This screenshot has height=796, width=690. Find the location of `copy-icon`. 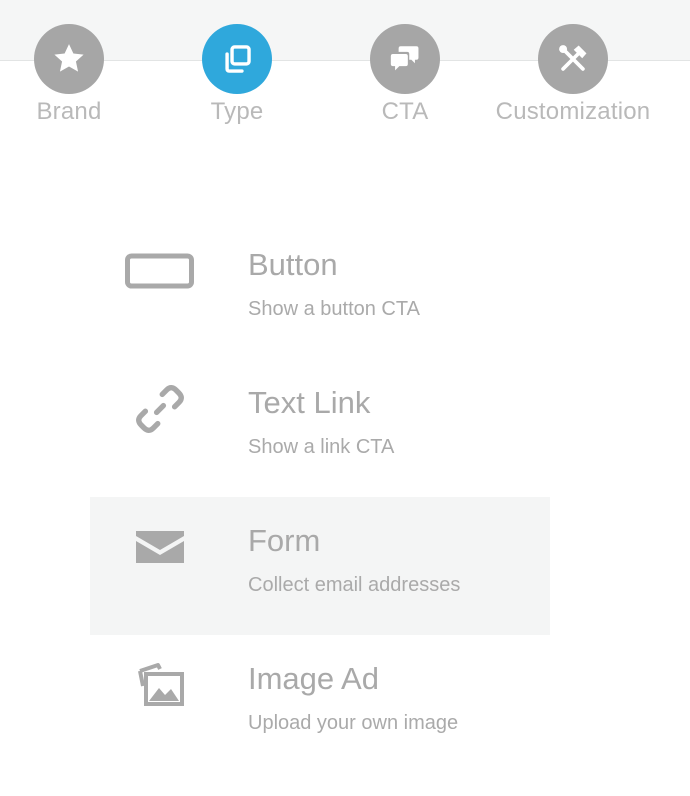

copy-icon is located at coordinates (238, 59).